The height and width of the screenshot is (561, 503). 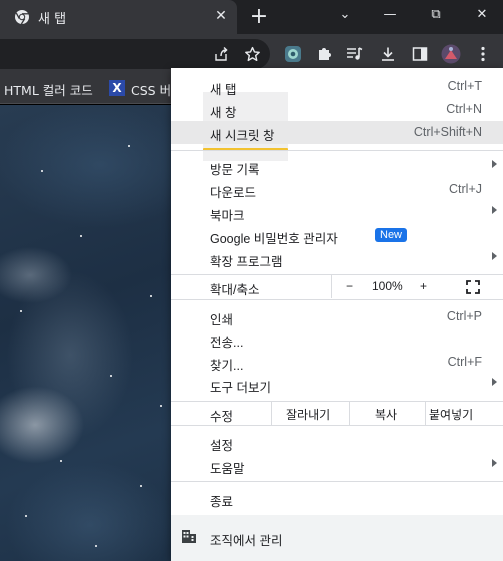 I want to click on share-icon, so click(x=221, y=54).